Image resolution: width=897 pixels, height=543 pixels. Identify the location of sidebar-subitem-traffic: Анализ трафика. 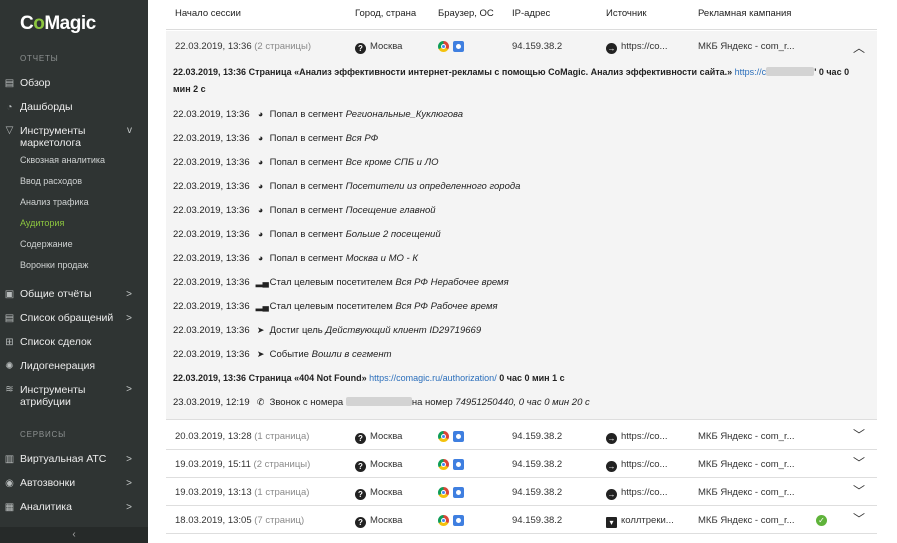
(54, 202).